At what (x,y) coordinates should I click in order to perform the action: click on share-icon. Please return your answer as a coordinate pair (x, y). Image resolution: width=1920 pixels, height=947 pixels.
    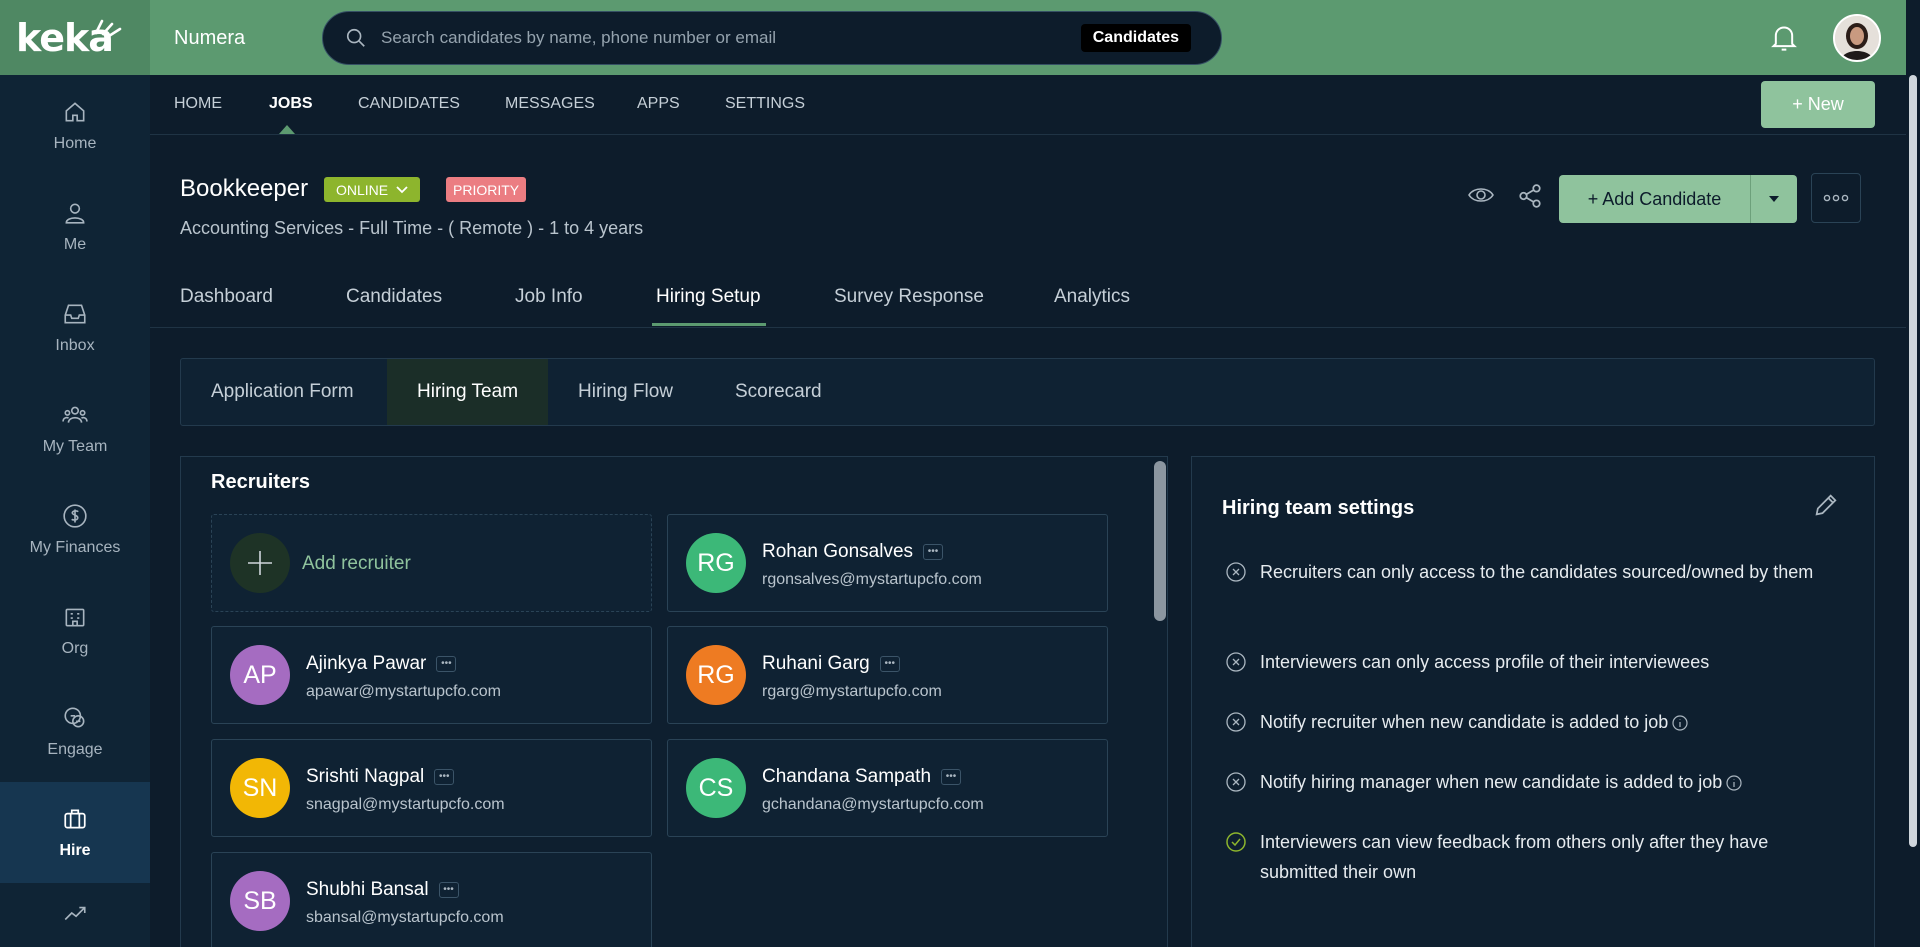
    Looking at the image, I should click on (1530, 196).